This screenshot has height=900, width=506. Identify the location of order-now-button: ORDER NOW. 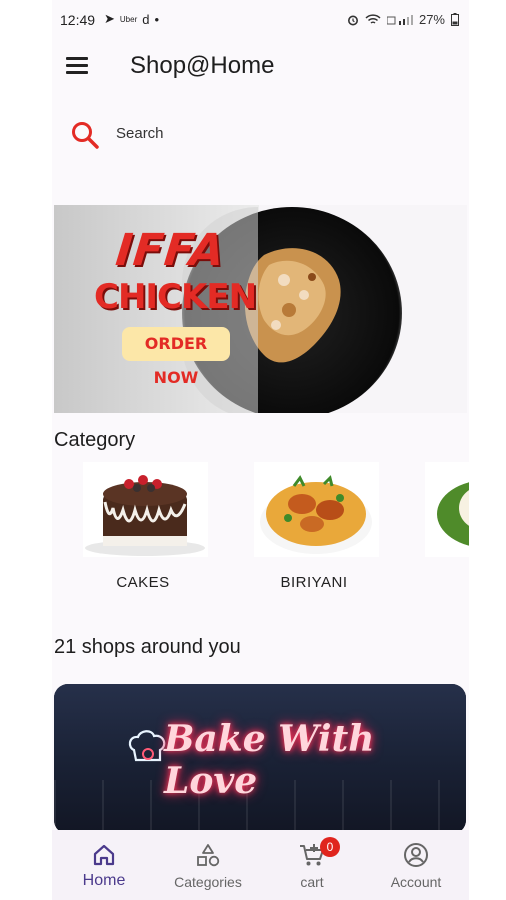
(176, 357).